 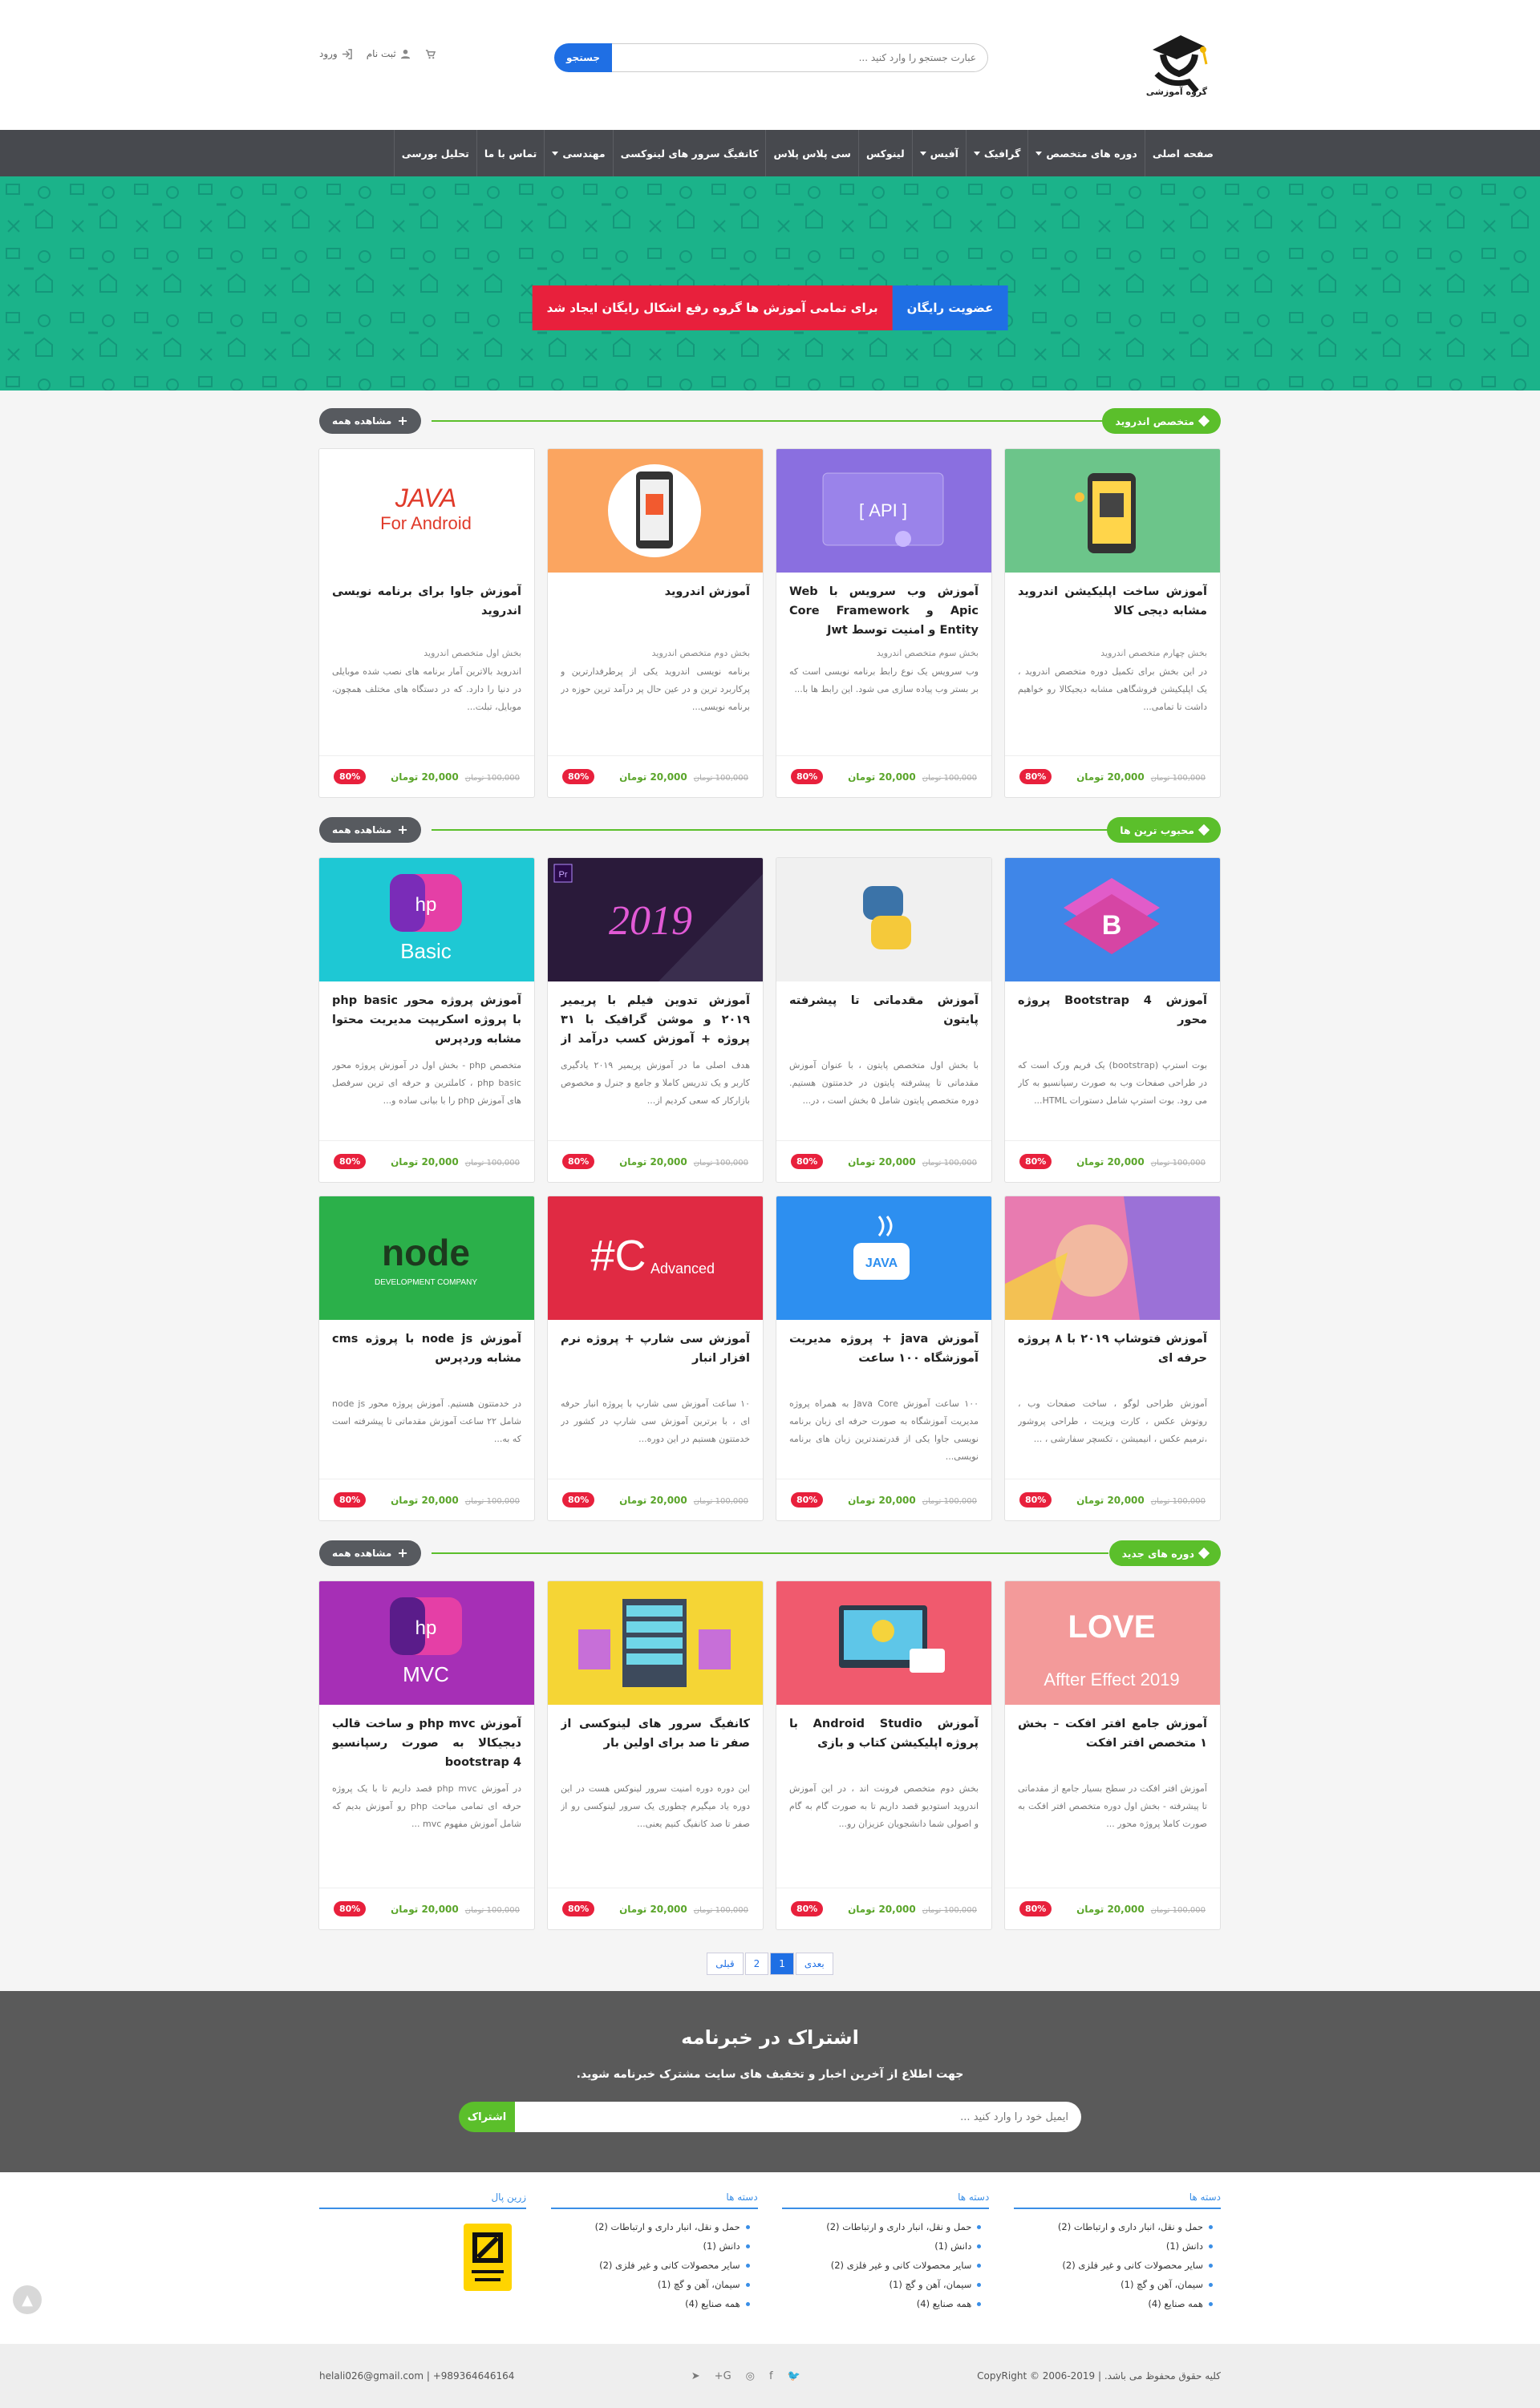 I want to click on cart-link, so click(x=431, y=54).